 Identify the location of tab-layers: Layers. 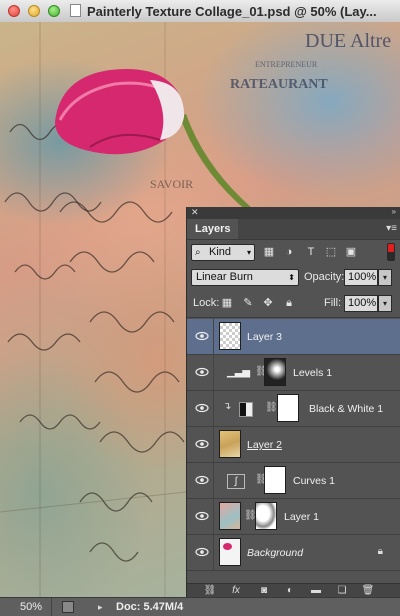
(213, 229).